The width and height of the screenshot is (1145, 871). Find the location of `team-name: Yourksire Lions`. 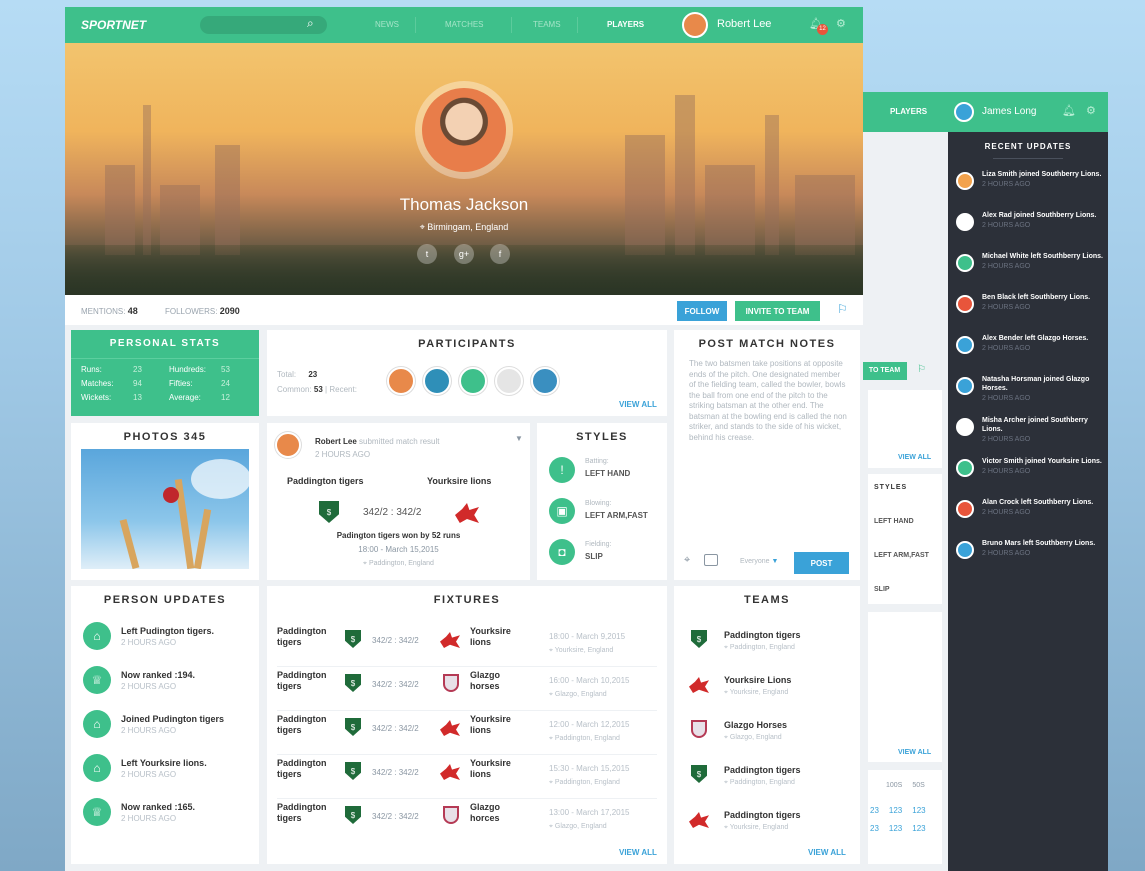

team-name: Yourksire Lions is located at coordinates (757, 680).